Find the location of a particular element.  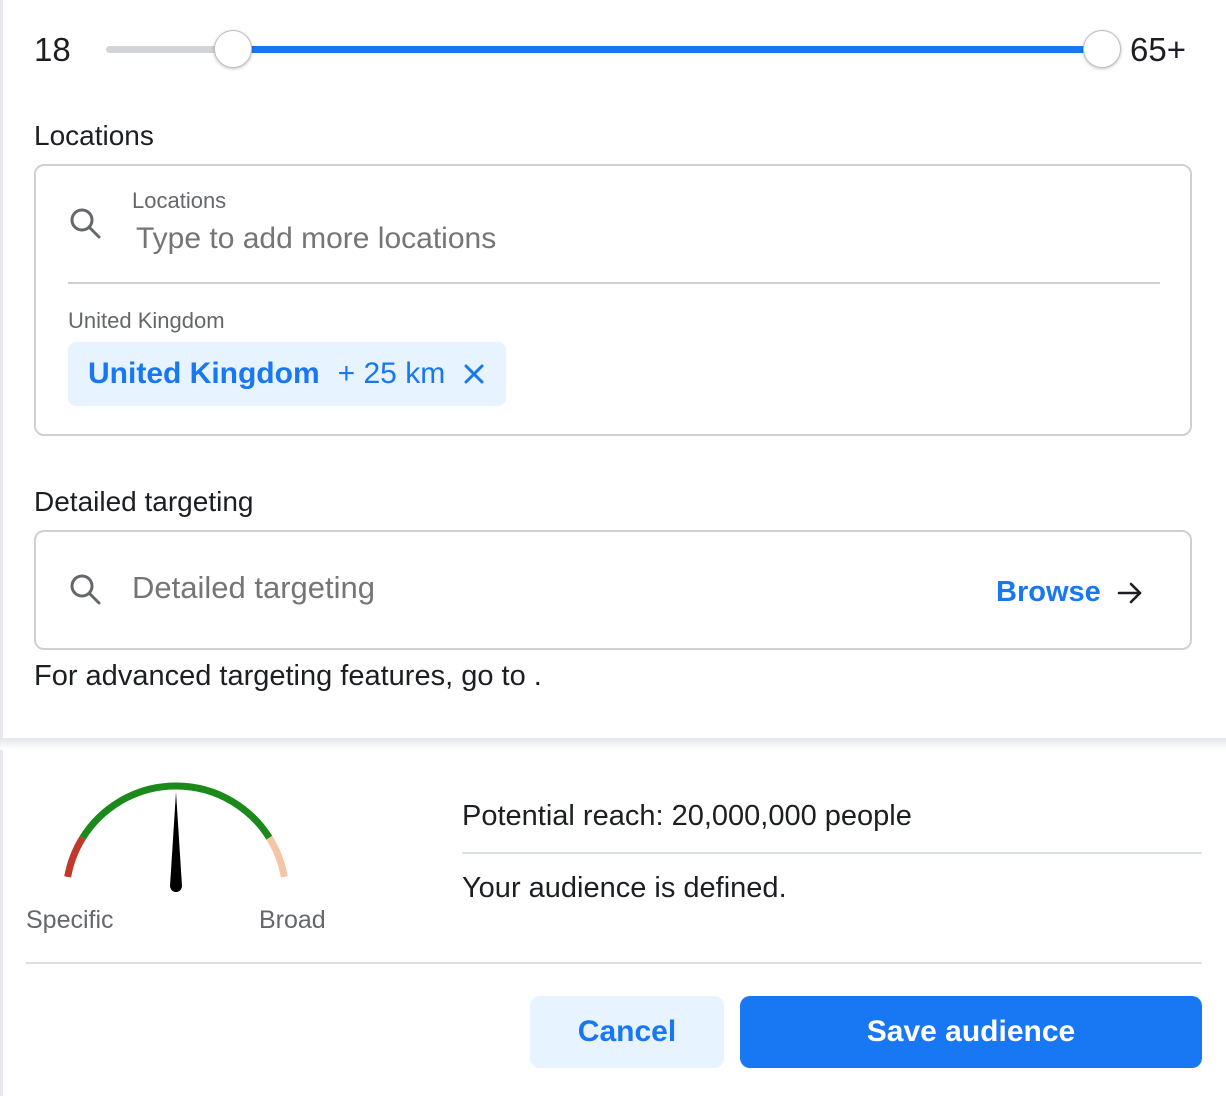

locations-heading: Locations is located at coordinates (94, 135).